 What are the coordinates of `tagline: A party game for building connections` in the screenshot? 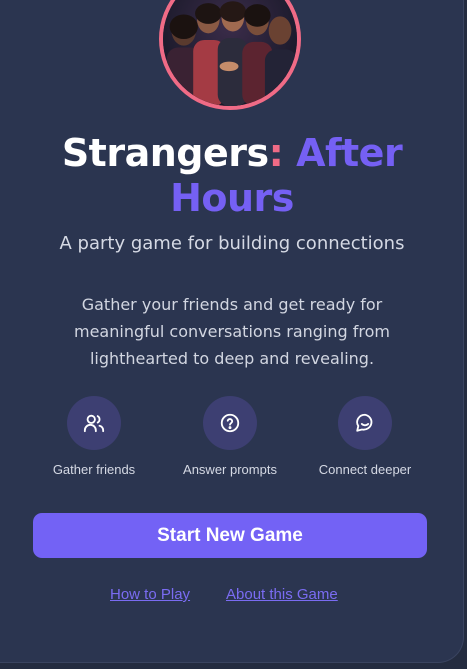 It's located at (232, 243).